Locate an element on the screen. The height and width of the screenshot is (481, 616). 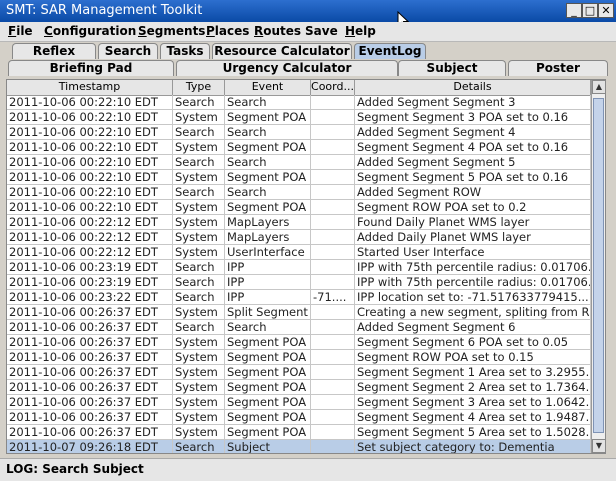
table-cell: Segment Segment 5 POA set to 0.16 is located at coordinates (473, 177).